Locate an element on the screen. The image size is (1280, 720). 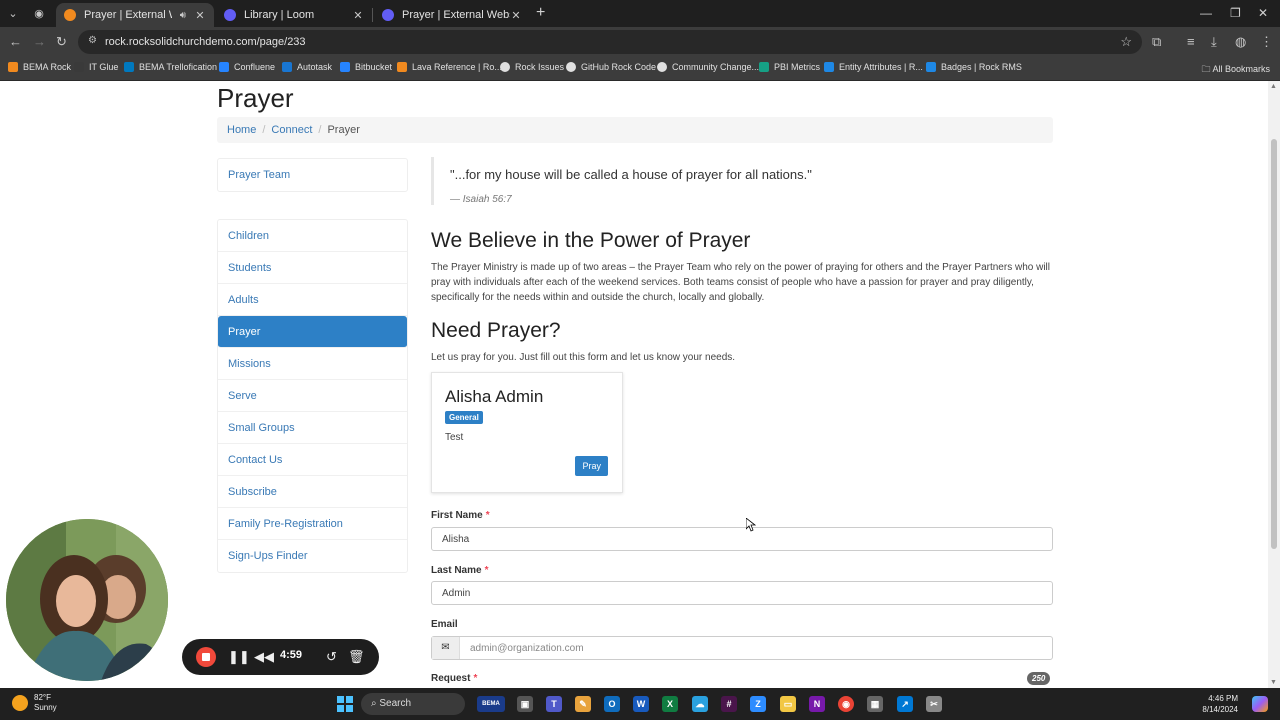
excel-icon: X is located at coordinates (670, 704).